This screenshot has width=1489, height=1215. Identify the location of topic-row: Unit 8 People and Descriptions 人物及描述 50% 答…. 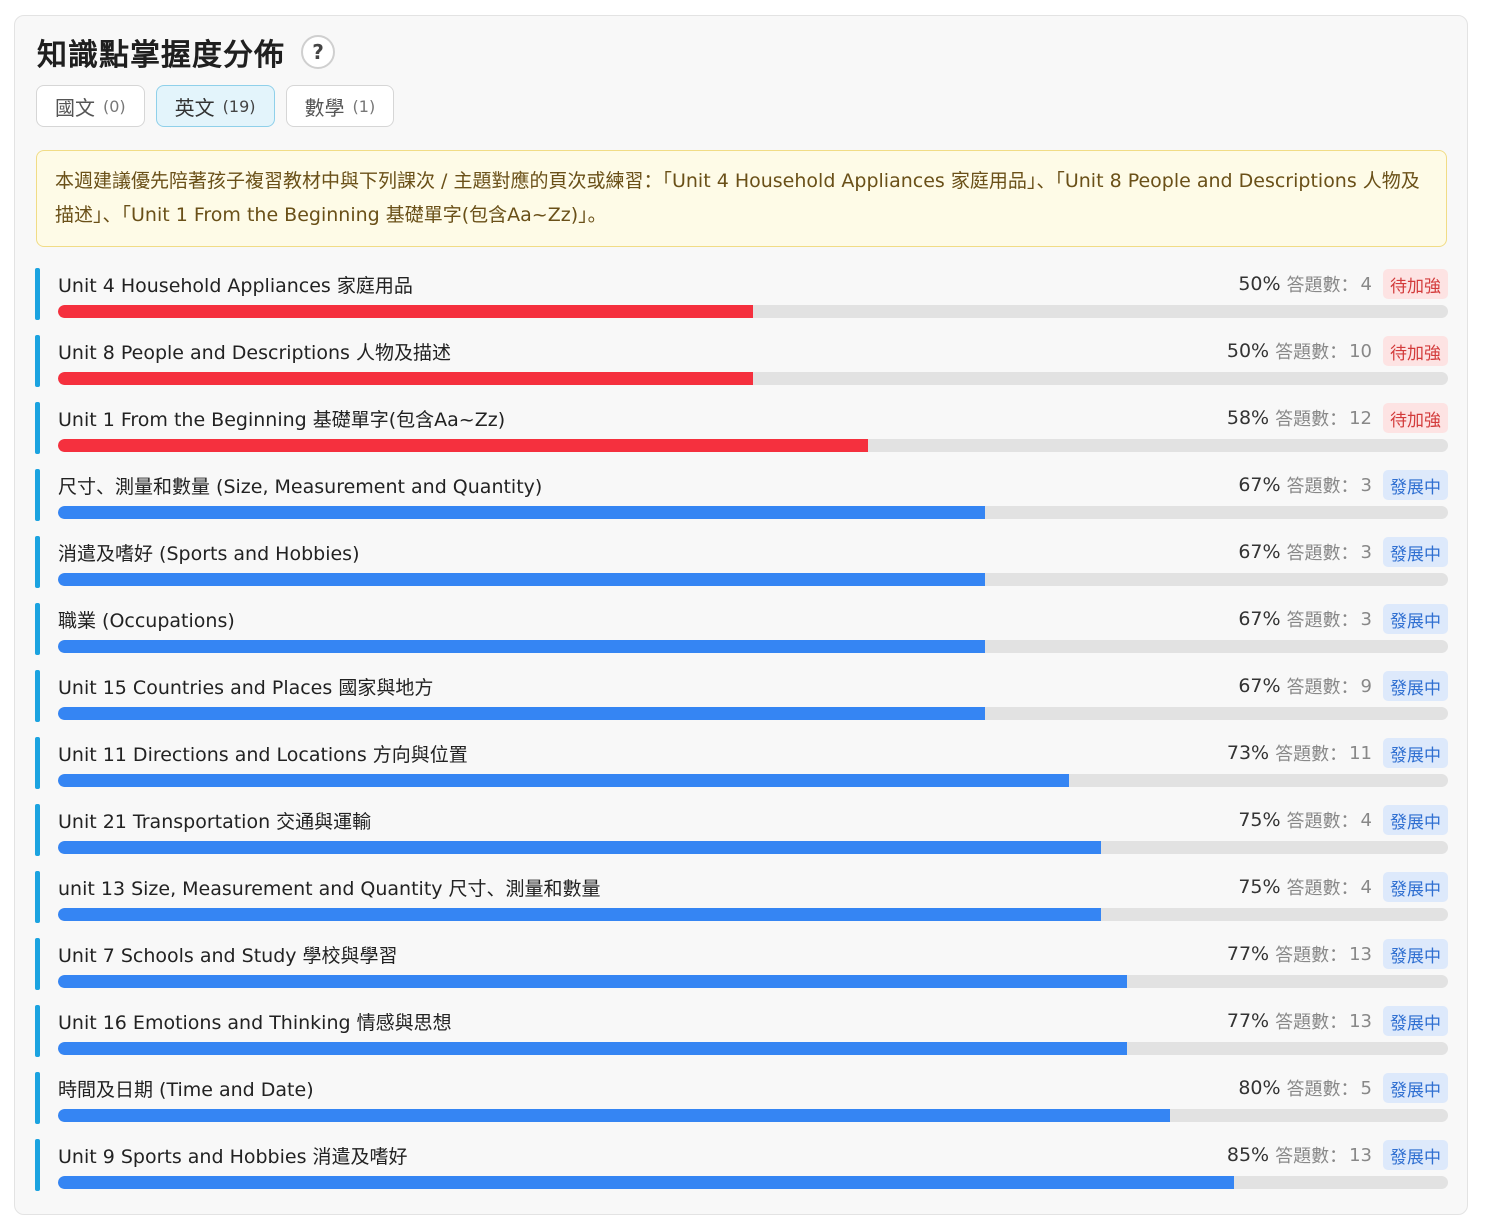
(741, 361).